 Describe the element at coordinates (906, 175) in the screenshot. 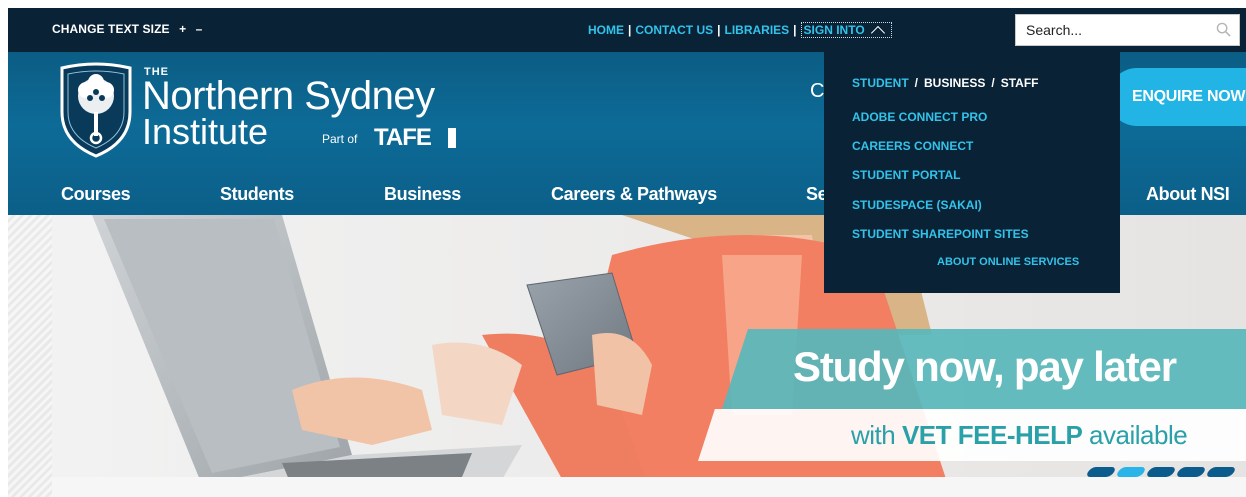

I see `menu-item-student-portal: STUDENT PORTAL` at that location.